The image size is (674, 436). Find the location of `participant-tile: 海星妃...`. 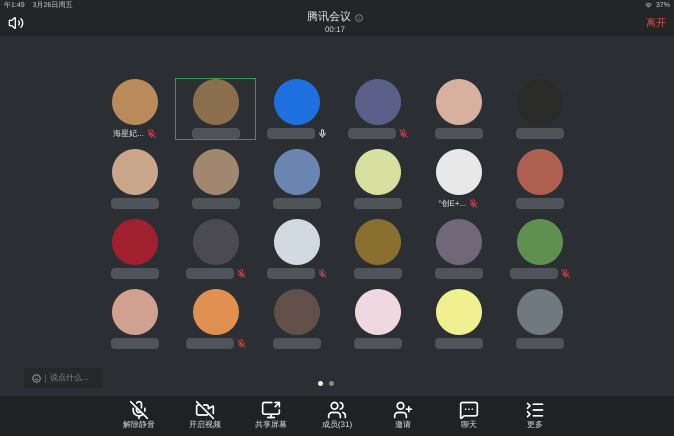

participant-tile: 海星妃... is located at coordinates (134, 109).